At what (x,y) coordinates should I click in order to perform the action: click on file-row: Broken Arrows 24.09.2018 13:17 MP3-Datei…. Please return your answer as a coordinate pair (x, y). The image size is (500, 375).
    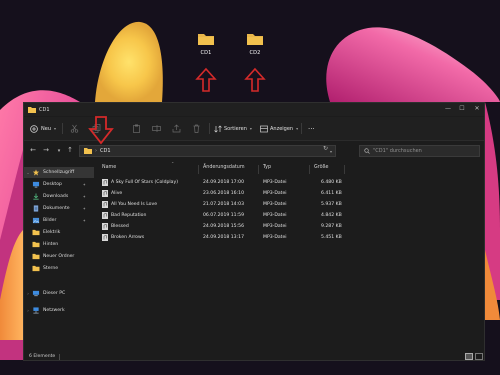
    Looking at the image, I should click on (288, 238).